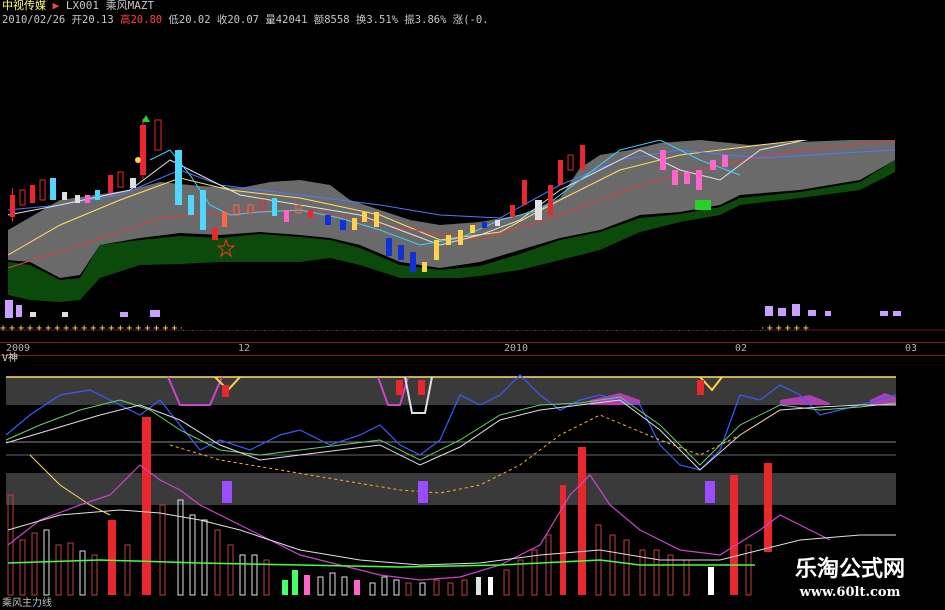 The width and height of the screenshot is (945, 610). I want to click on date-tick: 12, so click(244, 348).